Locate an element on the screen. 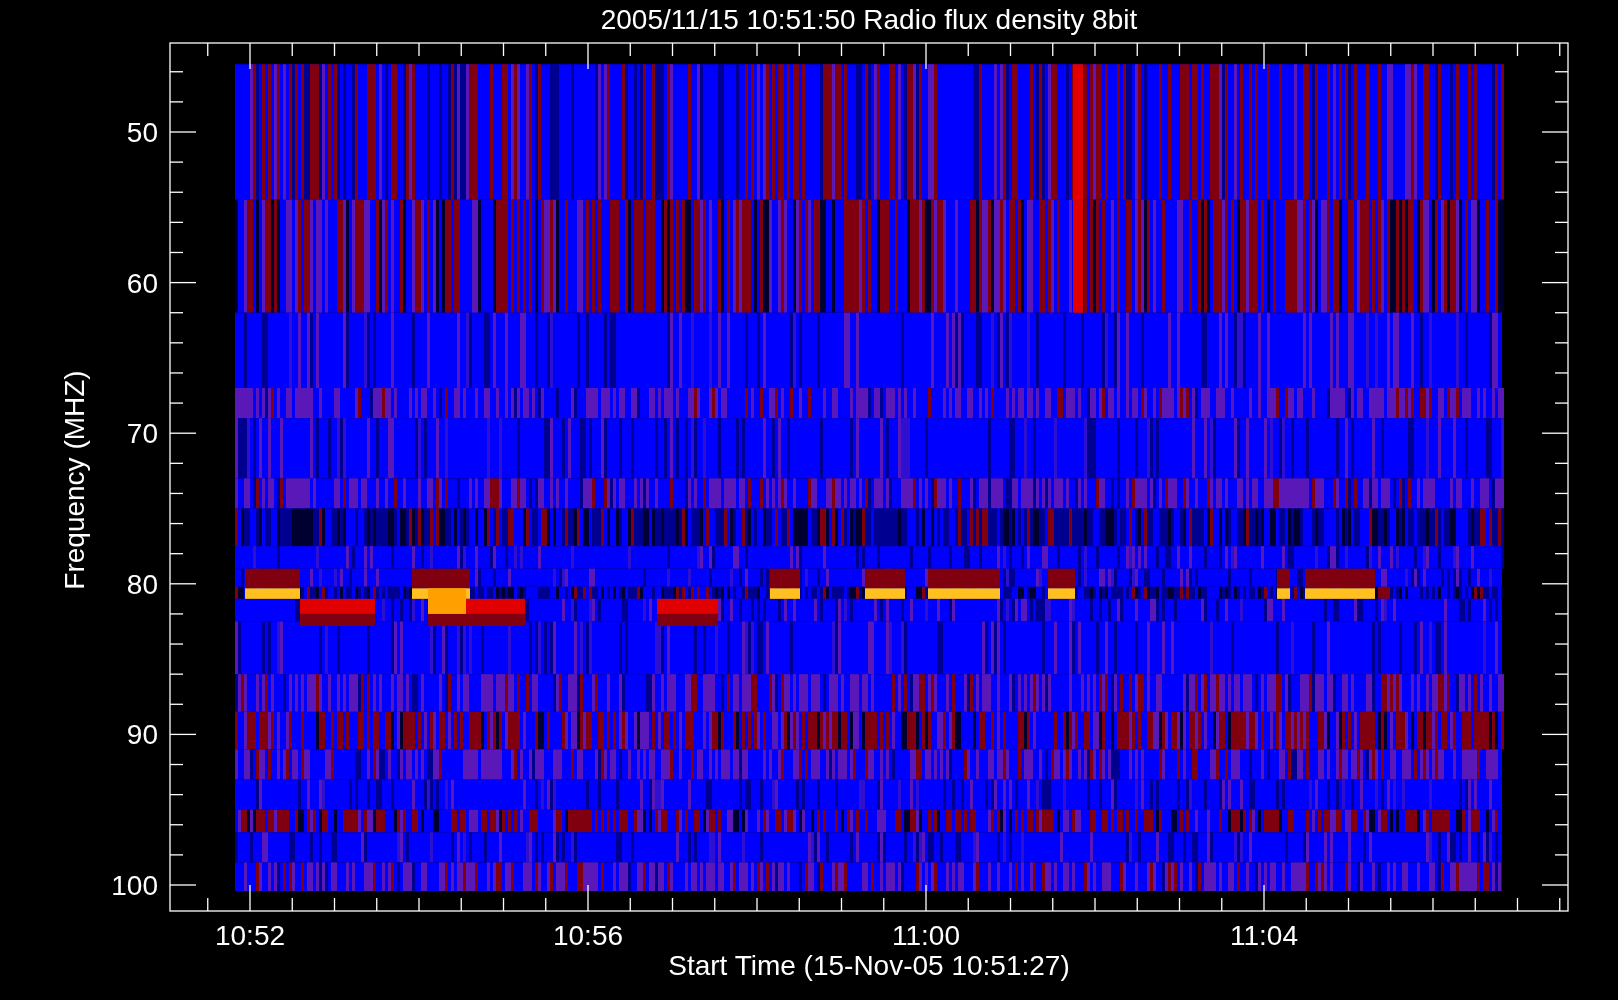  axis-label: Start Time (15-Nov-05 10:51:27) is located at coordinates (869, 965).